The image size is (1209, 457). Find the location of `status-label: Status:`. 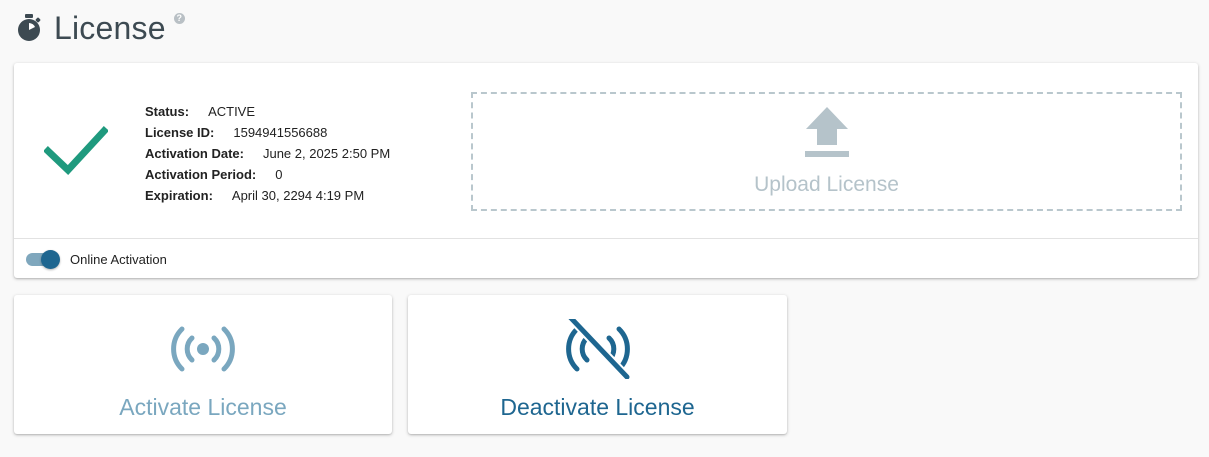

status-label: Status: is located at coordinates (167, 111).